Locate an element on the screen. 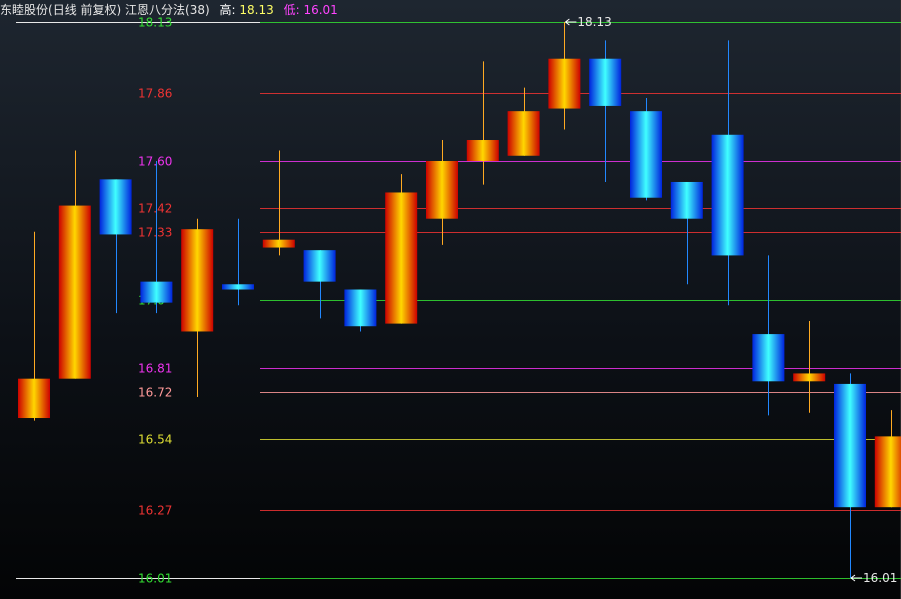 The image size is (901, 599). low-value: 16.01 is located at coordinates (320, 10).